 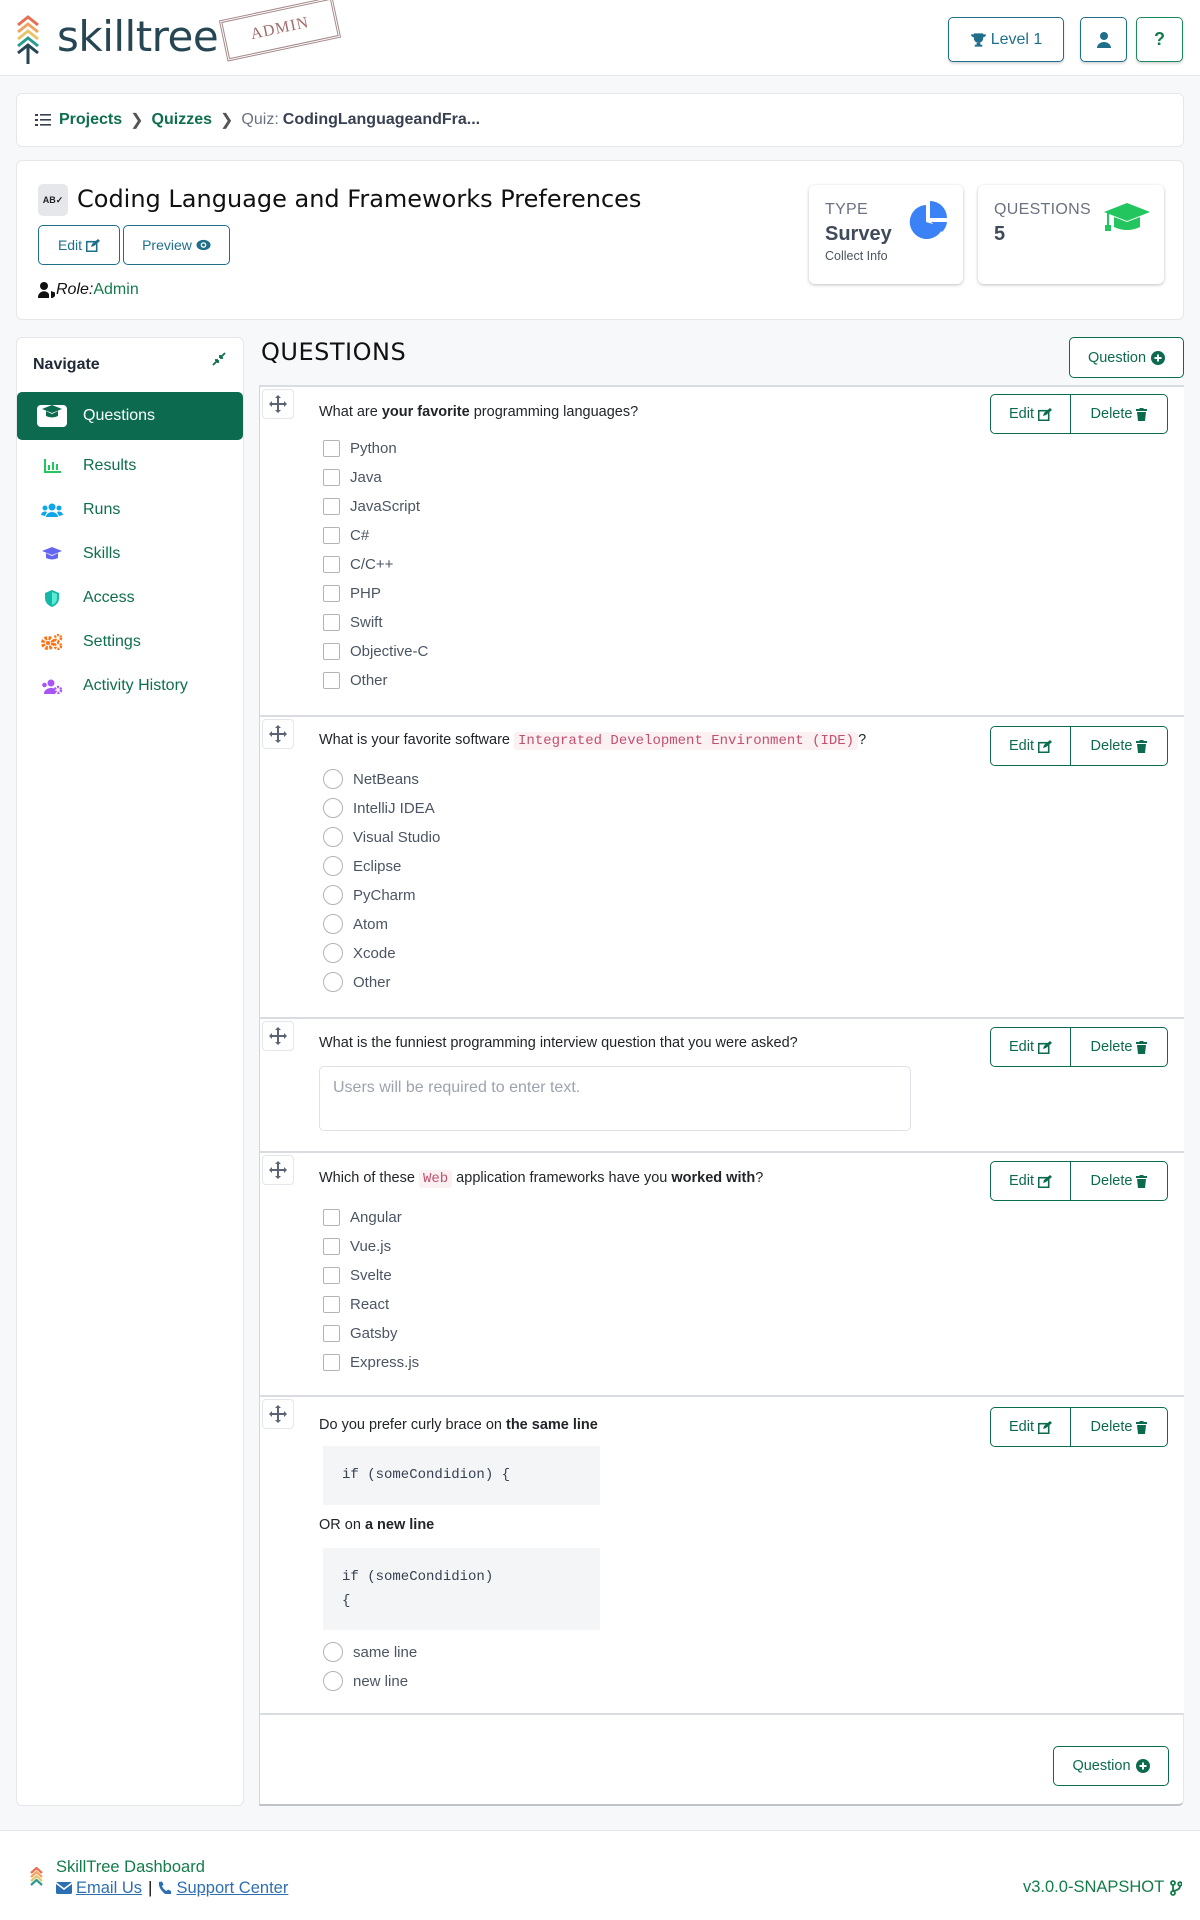 I want to click on answer-option: Svelte, so click(x=357, y=1275).